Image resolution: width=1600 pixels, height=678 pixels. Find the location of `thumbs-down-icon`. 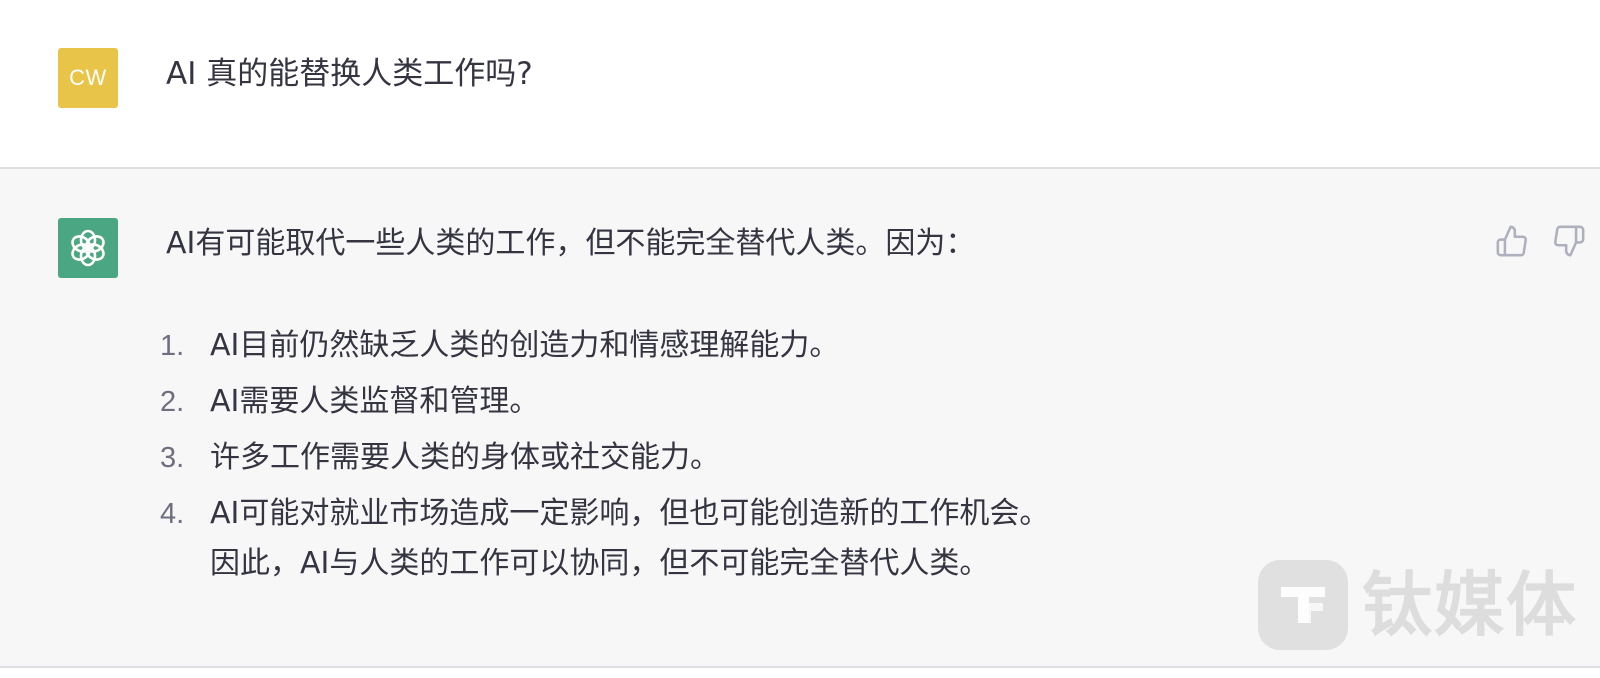

thumbs-down-icon is located at coordinates (1569, 241).